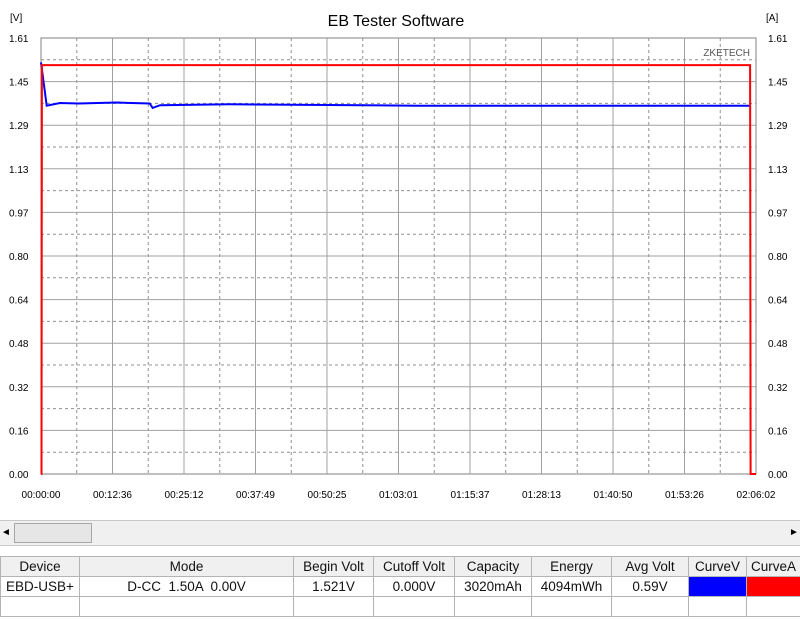  What do you see at coordinates (112, 495) in the screenshot?
I see `x-tick-label: 00:12:36` at bounding box center [112, 495].